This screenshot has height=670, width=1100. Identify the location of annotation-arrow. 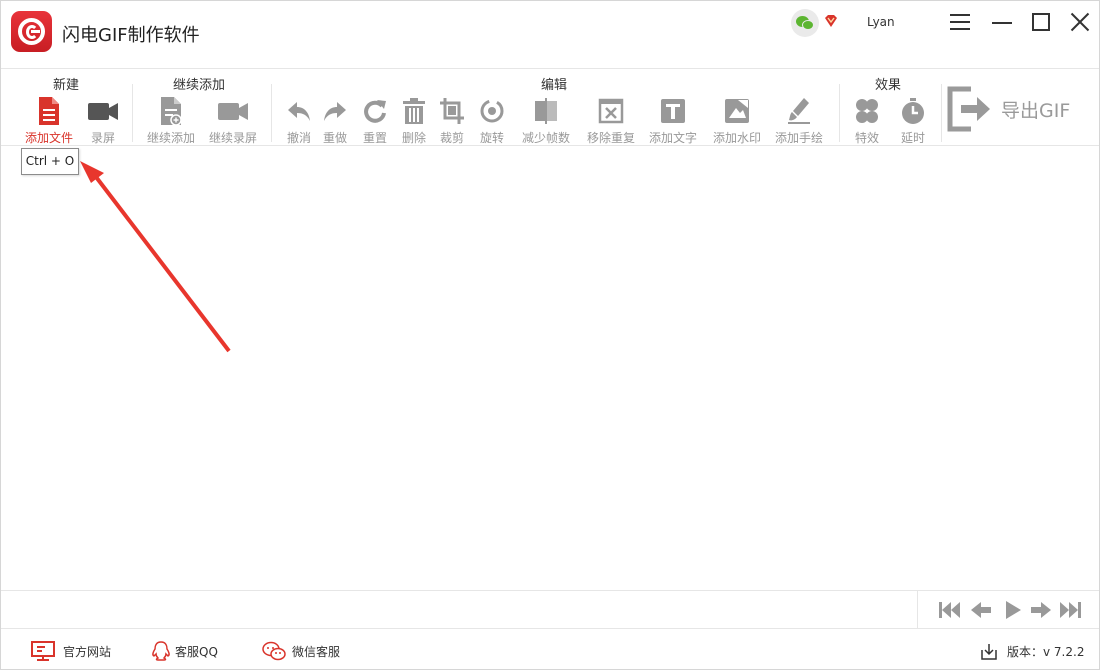
(155, 257).